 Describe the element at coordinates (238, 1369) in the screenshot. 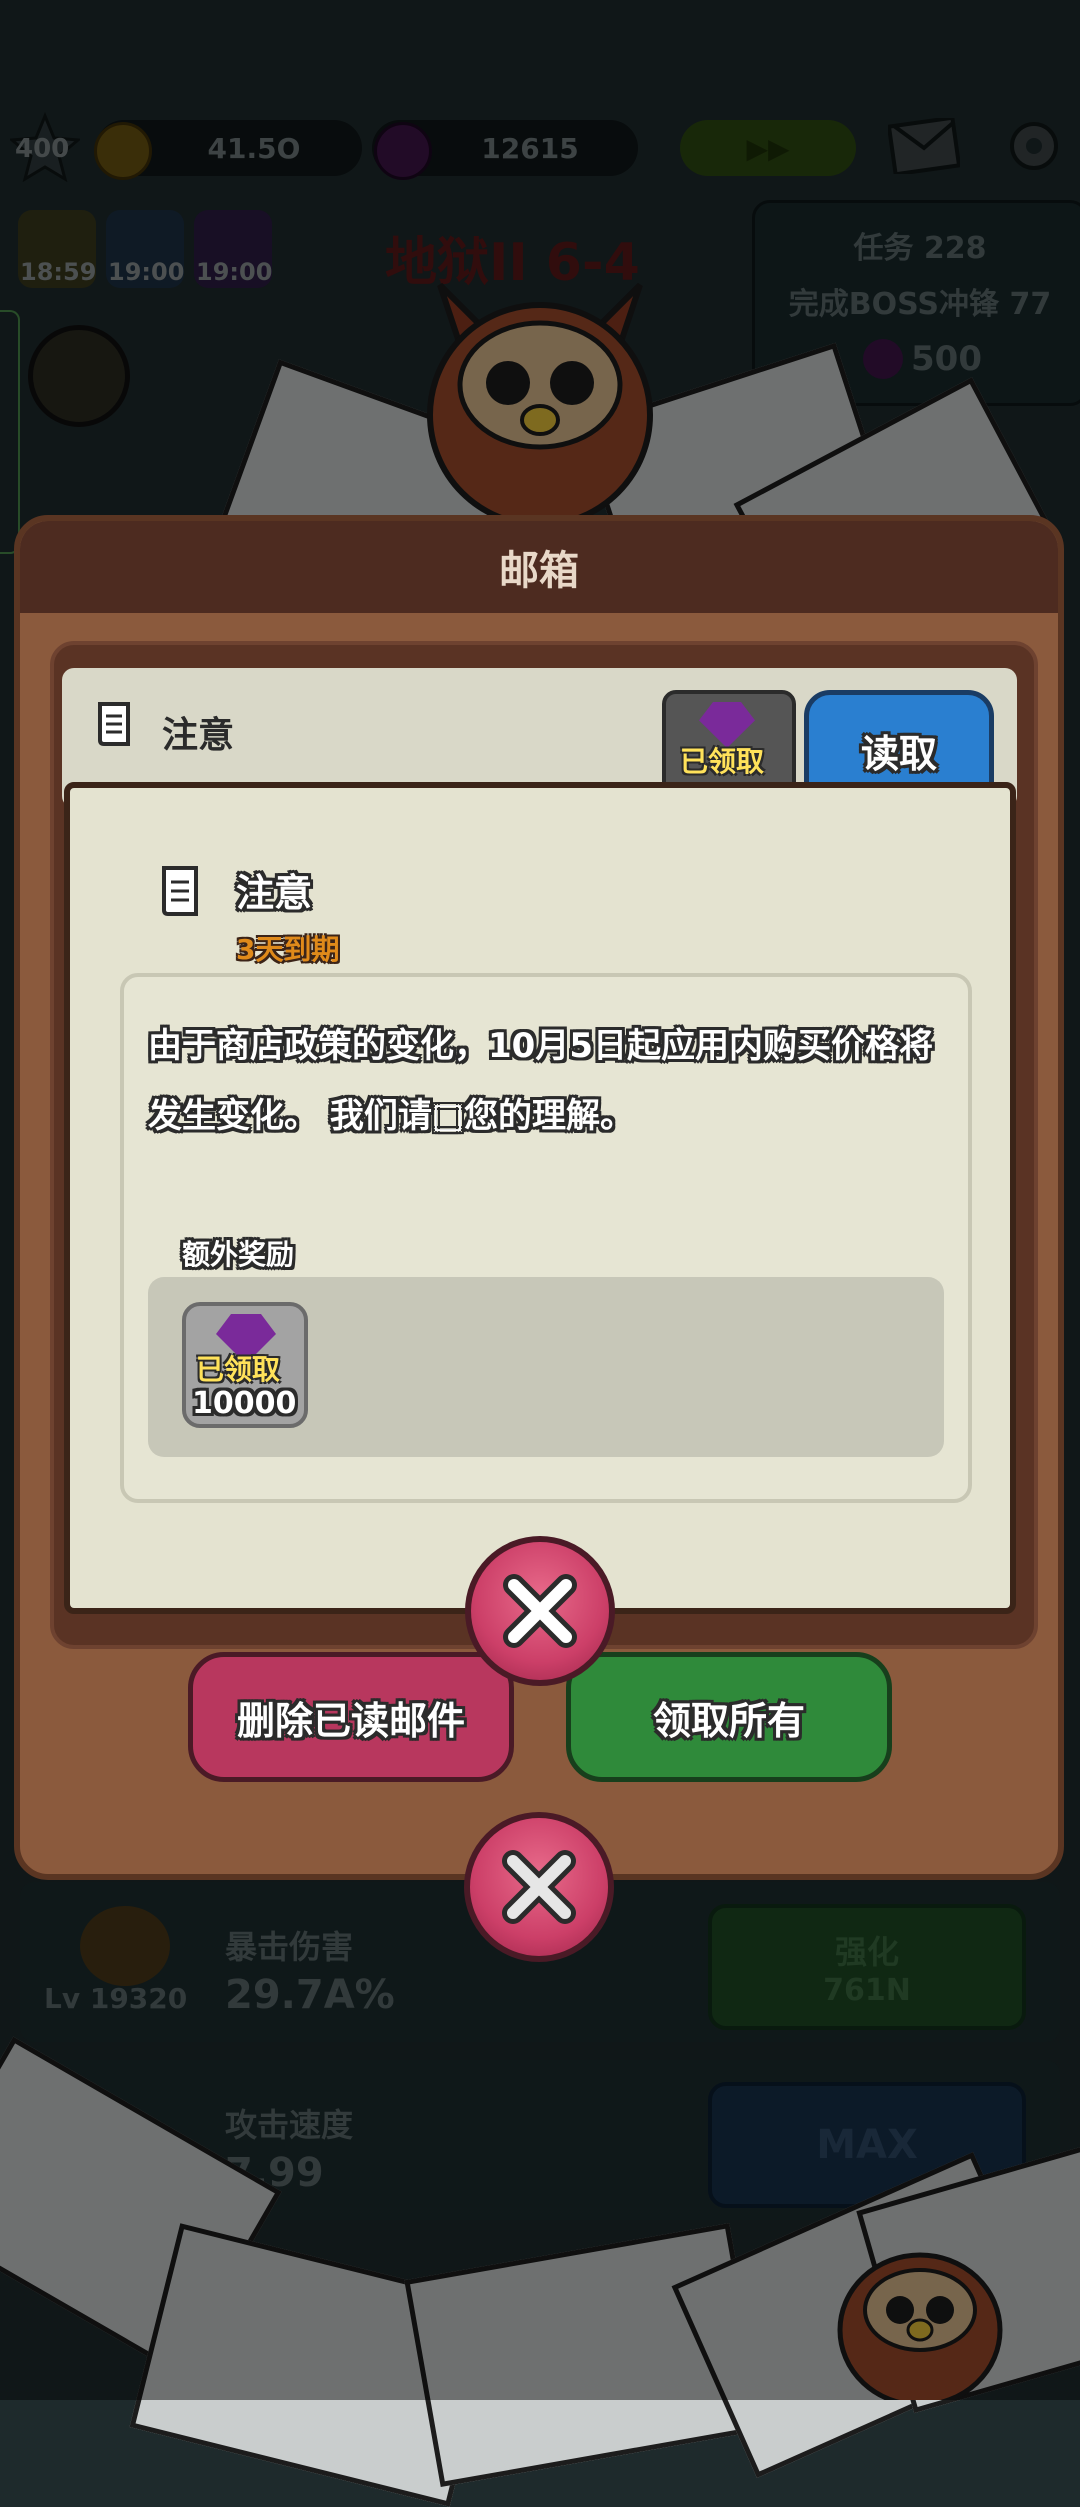

I see `reward-status: 已领取` at that location.